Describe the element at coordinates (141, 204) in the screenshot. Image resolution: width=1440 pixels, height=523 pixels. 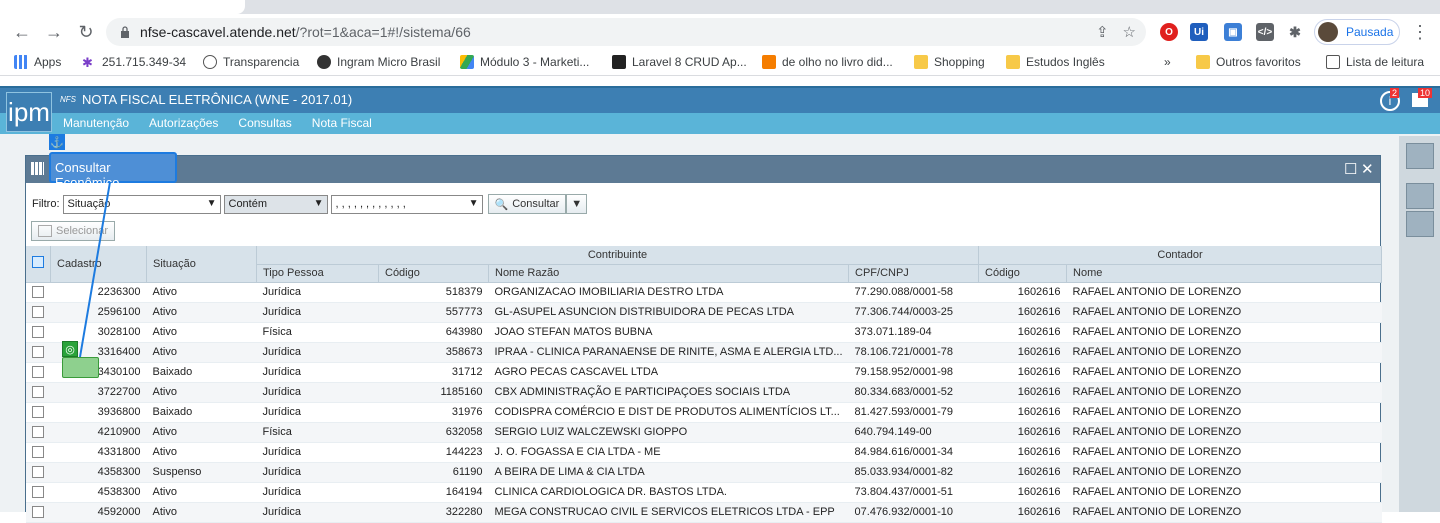
I see `filter-field-select: Situação ▼` at that location.